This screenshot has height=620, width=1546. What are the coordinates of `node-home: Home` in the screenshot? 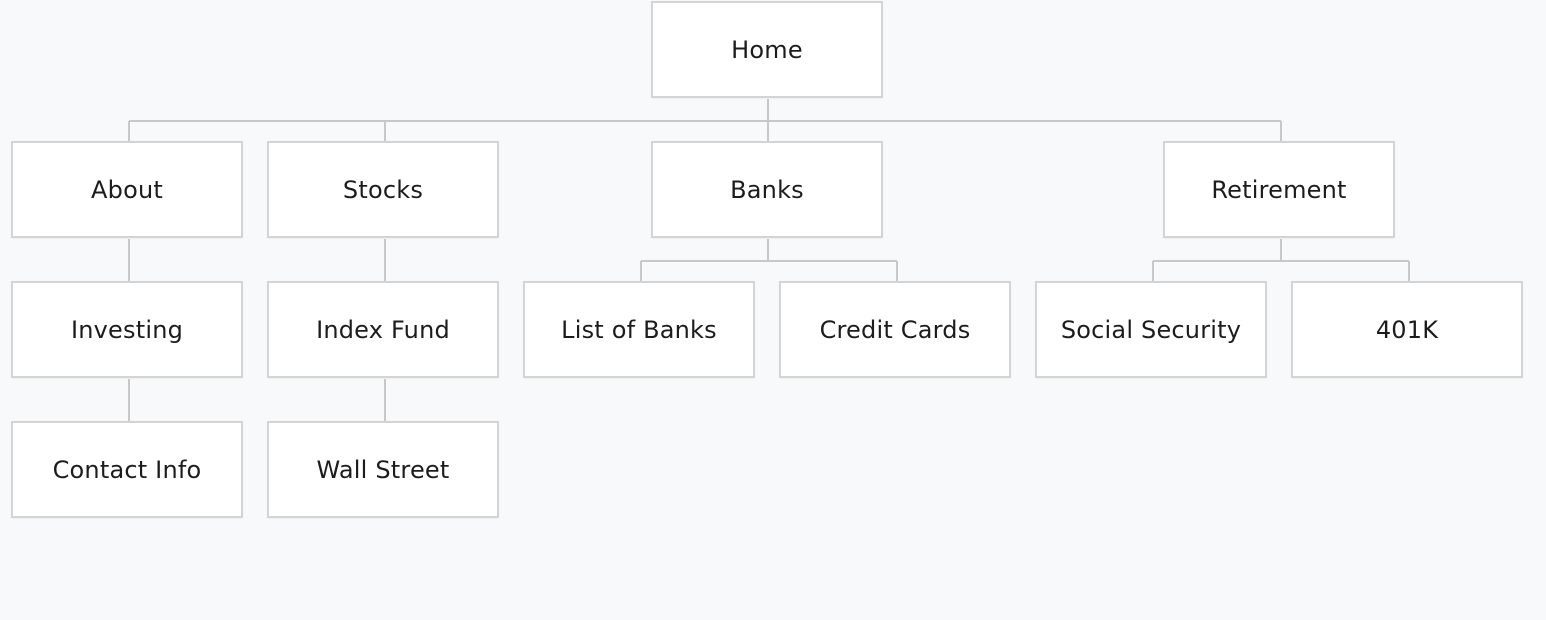 It's located at (767, 49).